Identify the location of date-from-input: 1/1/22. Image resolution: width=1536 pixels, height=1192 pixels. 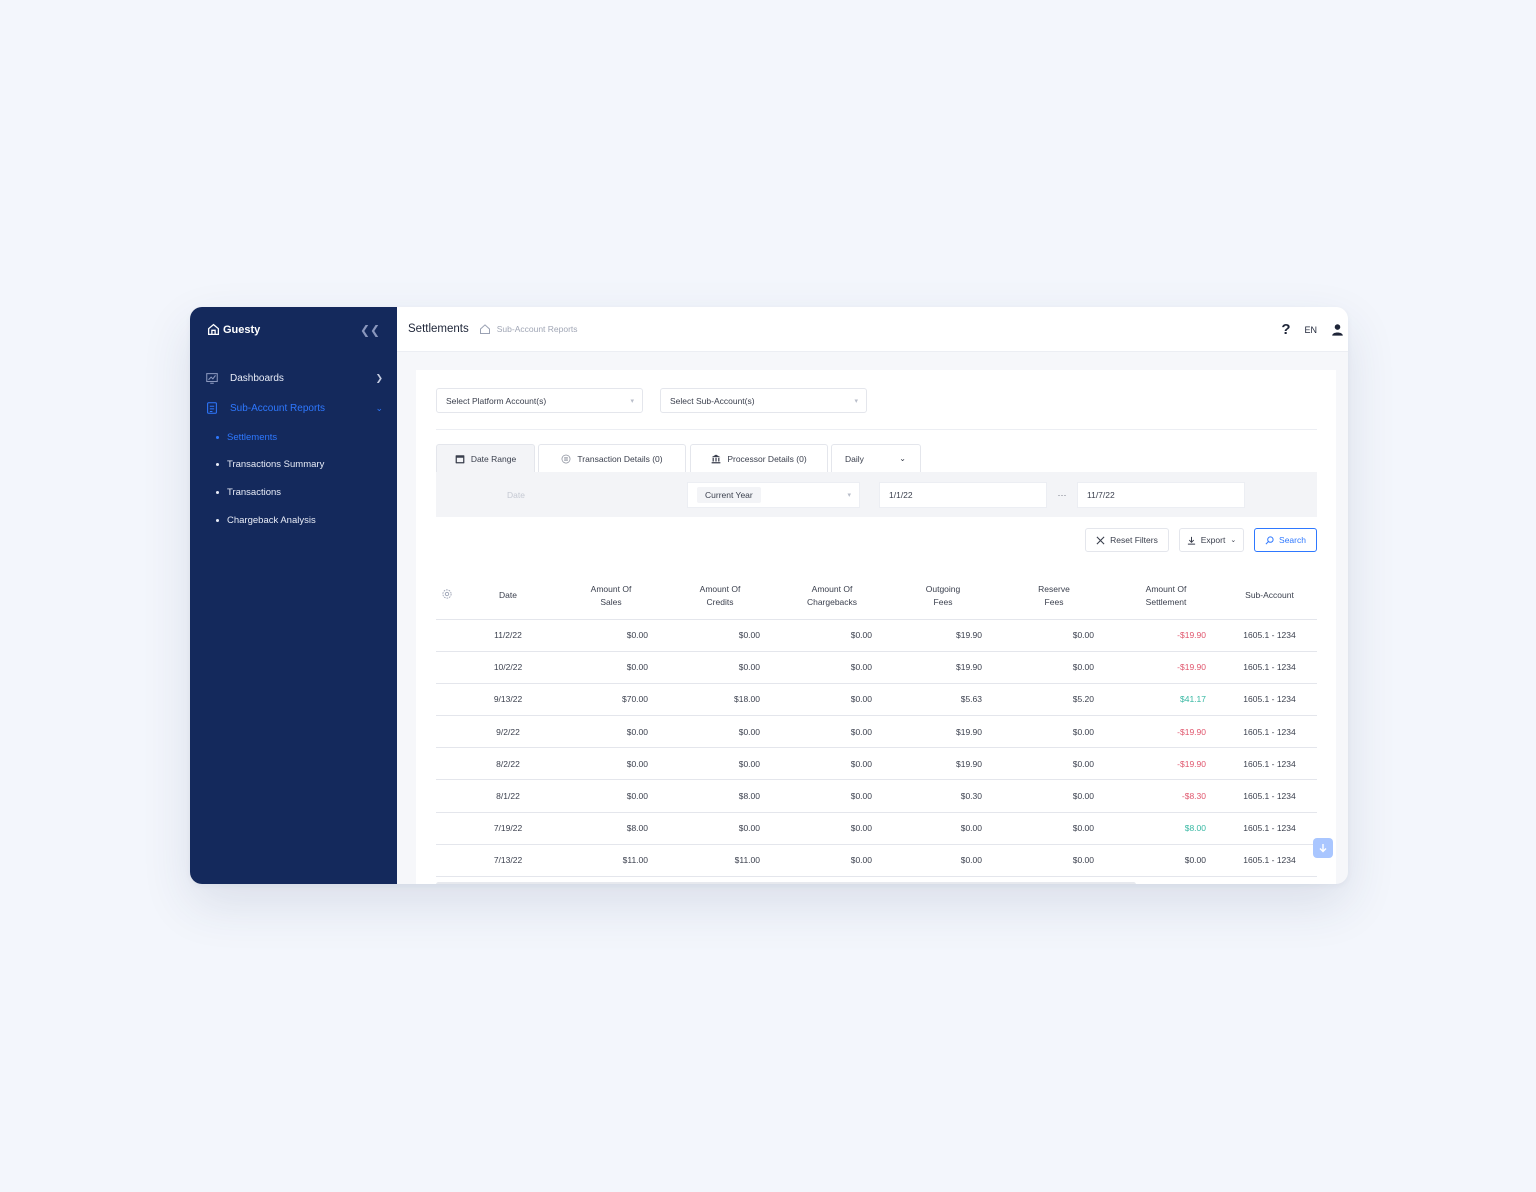
(963, 495).